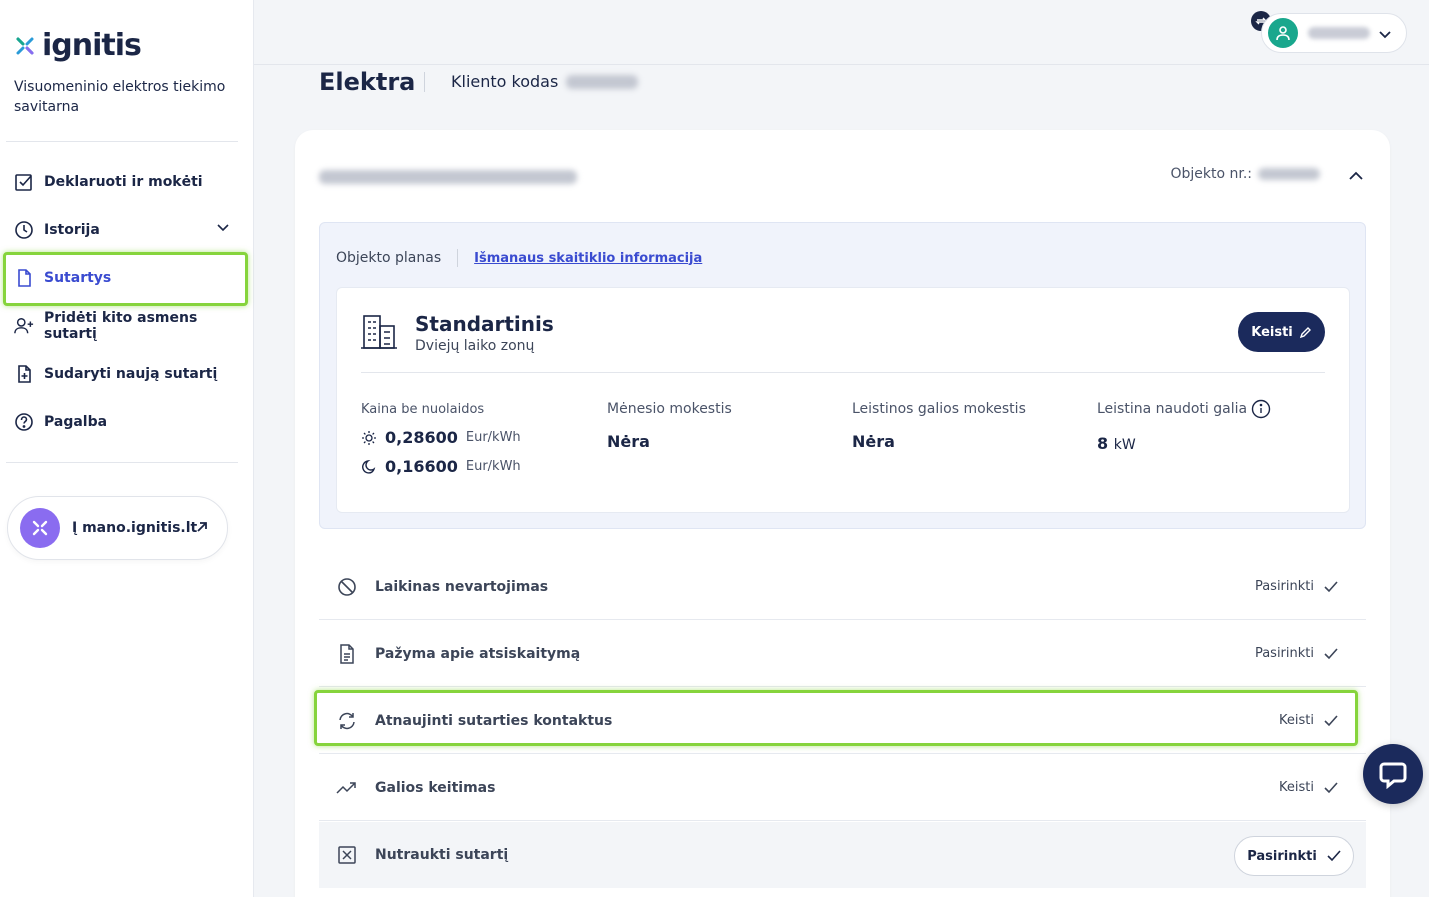  I want to click on user-menu, so click(1334, 33).